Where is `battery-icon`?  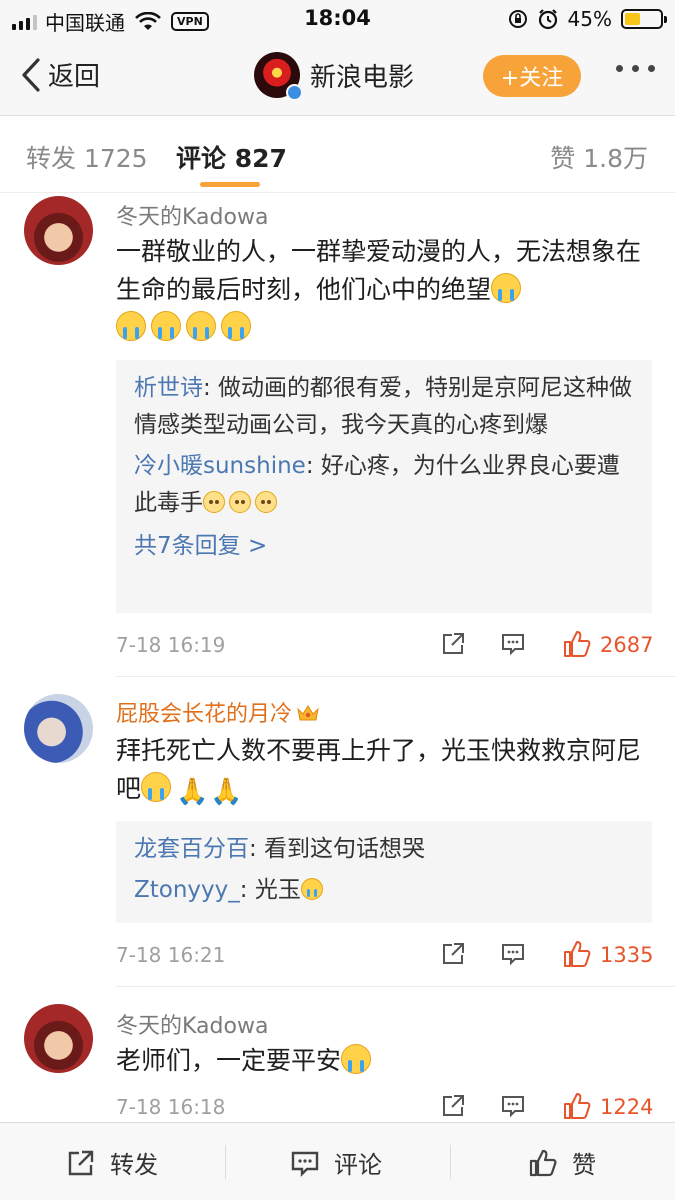 battery-icon is located at coordinates (644, 19).